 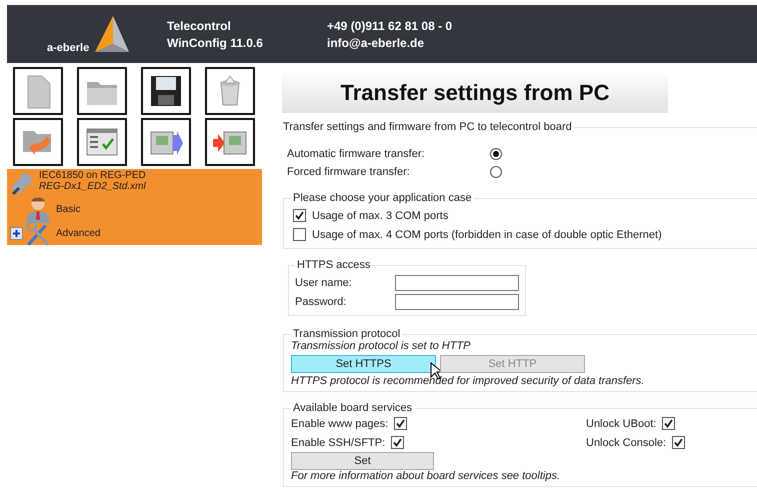 I want to click on page-title: Transfer settings from PC, so click(x=475, y=93).